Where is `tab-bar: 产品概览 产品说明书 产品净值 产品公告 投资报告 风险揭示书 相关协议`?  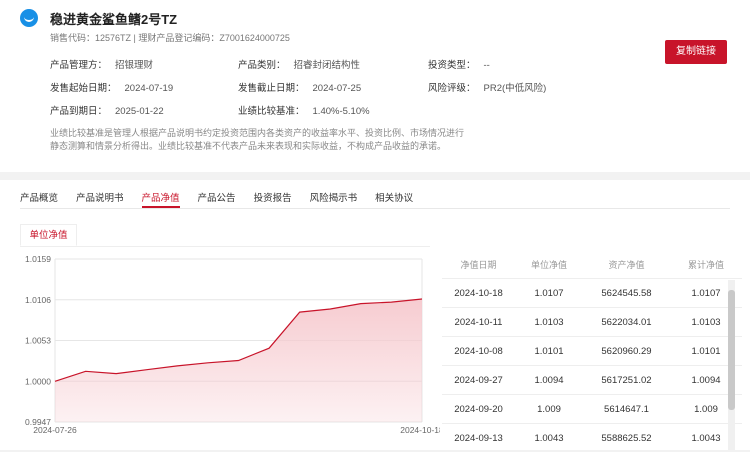 tab-bar: 产品概览 产品说明书 产品净值 产品公告 投资报告 风险揭示书 相关协议 is located at coordinates (225, 199).